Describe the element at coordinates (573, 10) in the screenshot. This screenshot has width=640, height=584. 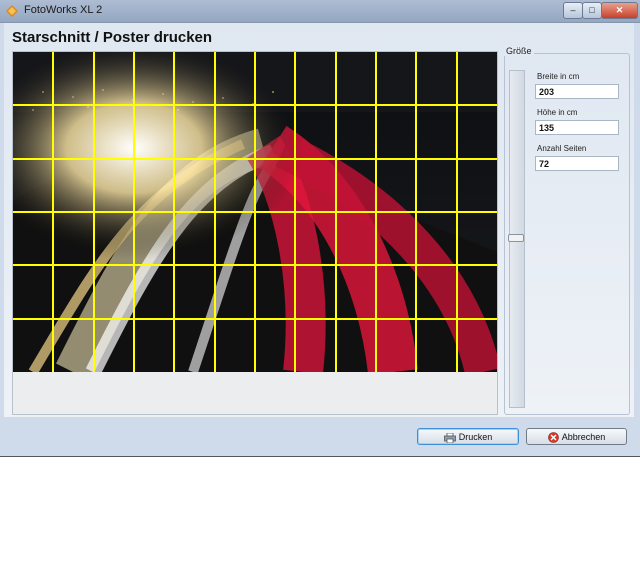
I see `minimize-button: –` at that location.